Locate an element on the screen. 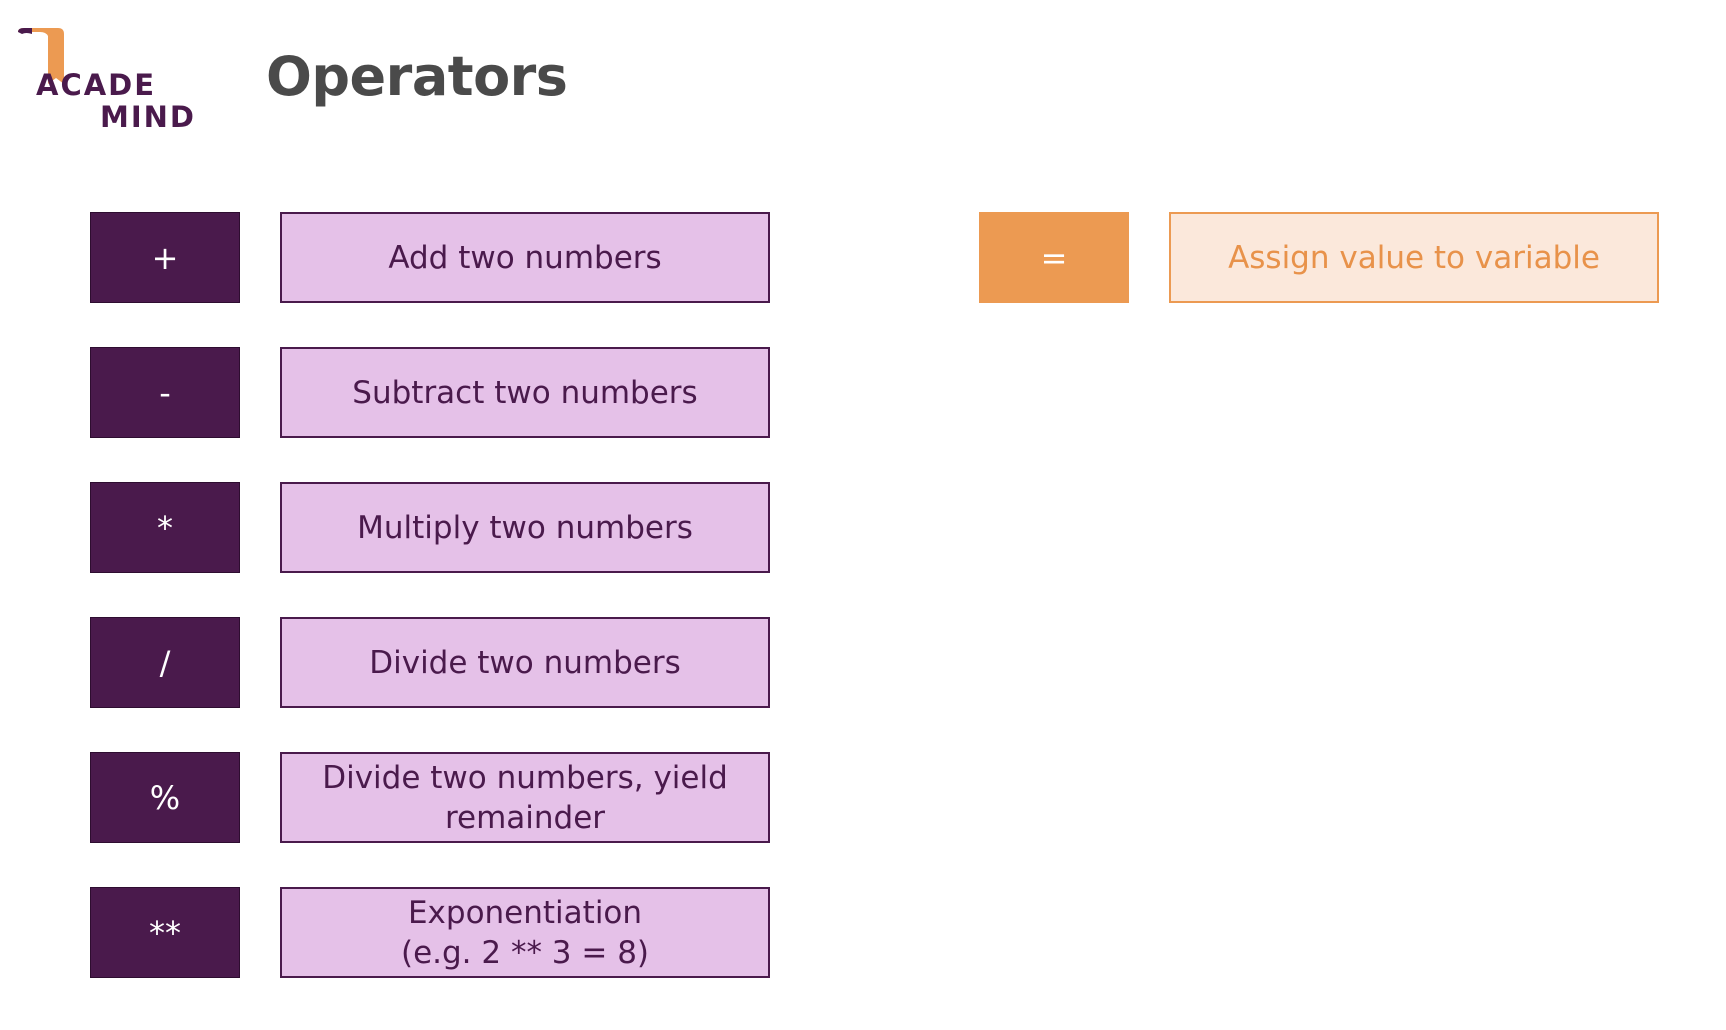 The width and height of the screenshot is (1726, 1030). assignment-operator-symbol: = is located at coordinates (1054, 257).